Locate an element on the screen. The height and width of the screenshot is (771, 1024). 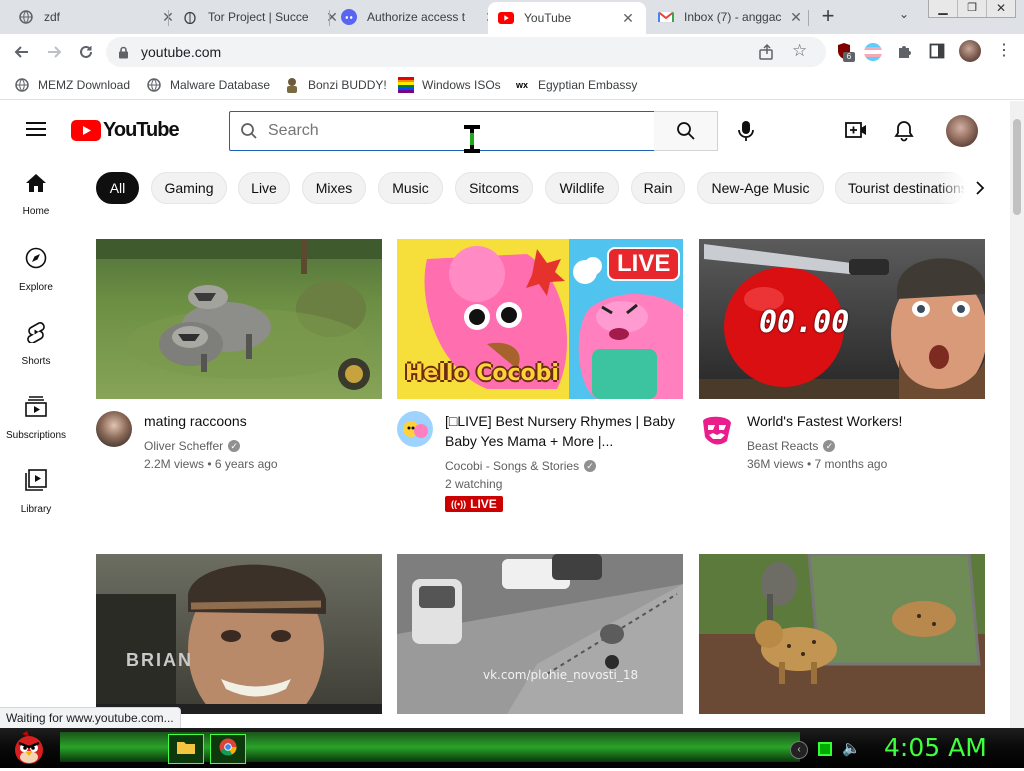
network-icon is located at coordinates (825, 749).